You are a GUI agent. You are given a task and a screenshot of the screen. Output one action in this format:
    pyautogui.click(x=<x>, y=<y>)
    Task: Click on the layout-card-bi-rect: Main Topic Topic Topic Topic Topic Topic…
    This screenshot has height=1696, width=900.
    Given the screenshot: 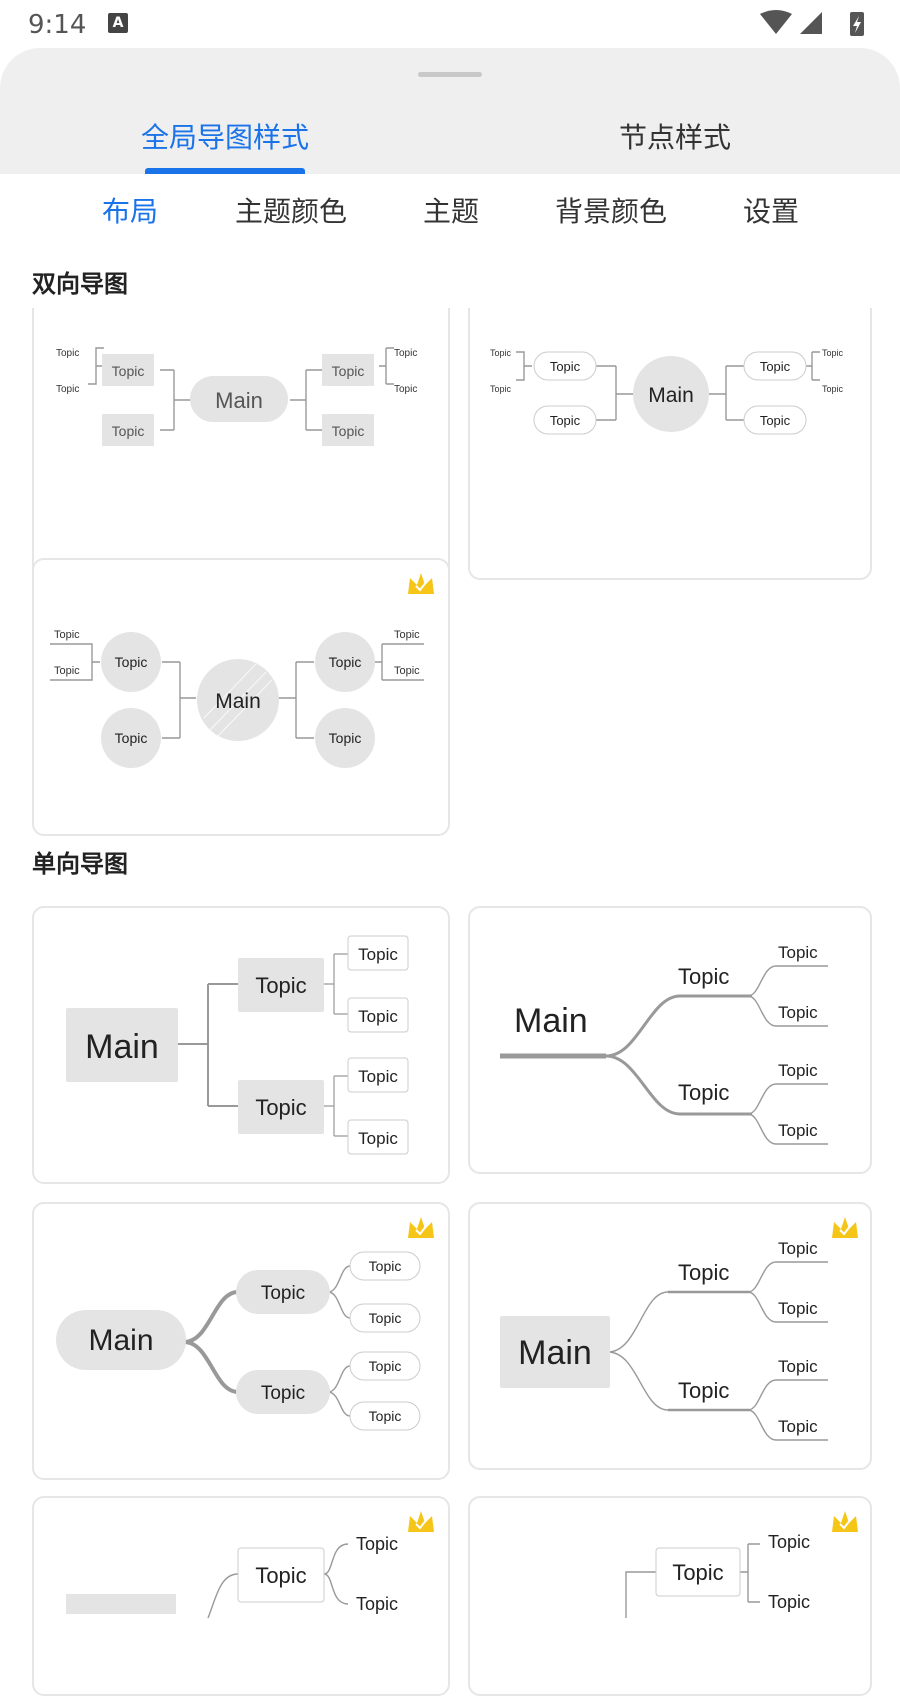 What is the action you would take?
    pyautogui.click(x=241, y=448)
    